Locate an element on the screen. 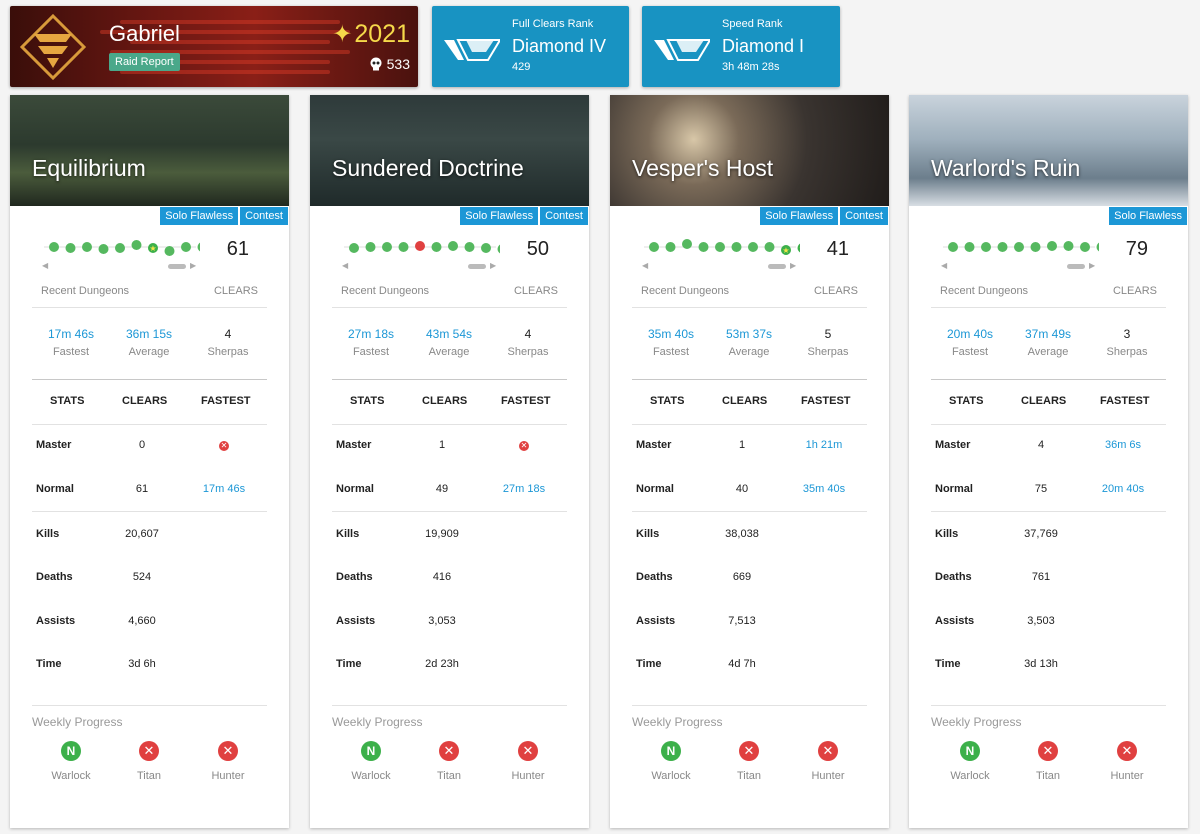  average-stat: 36m 15s Average is located at coordinates (149, 342).